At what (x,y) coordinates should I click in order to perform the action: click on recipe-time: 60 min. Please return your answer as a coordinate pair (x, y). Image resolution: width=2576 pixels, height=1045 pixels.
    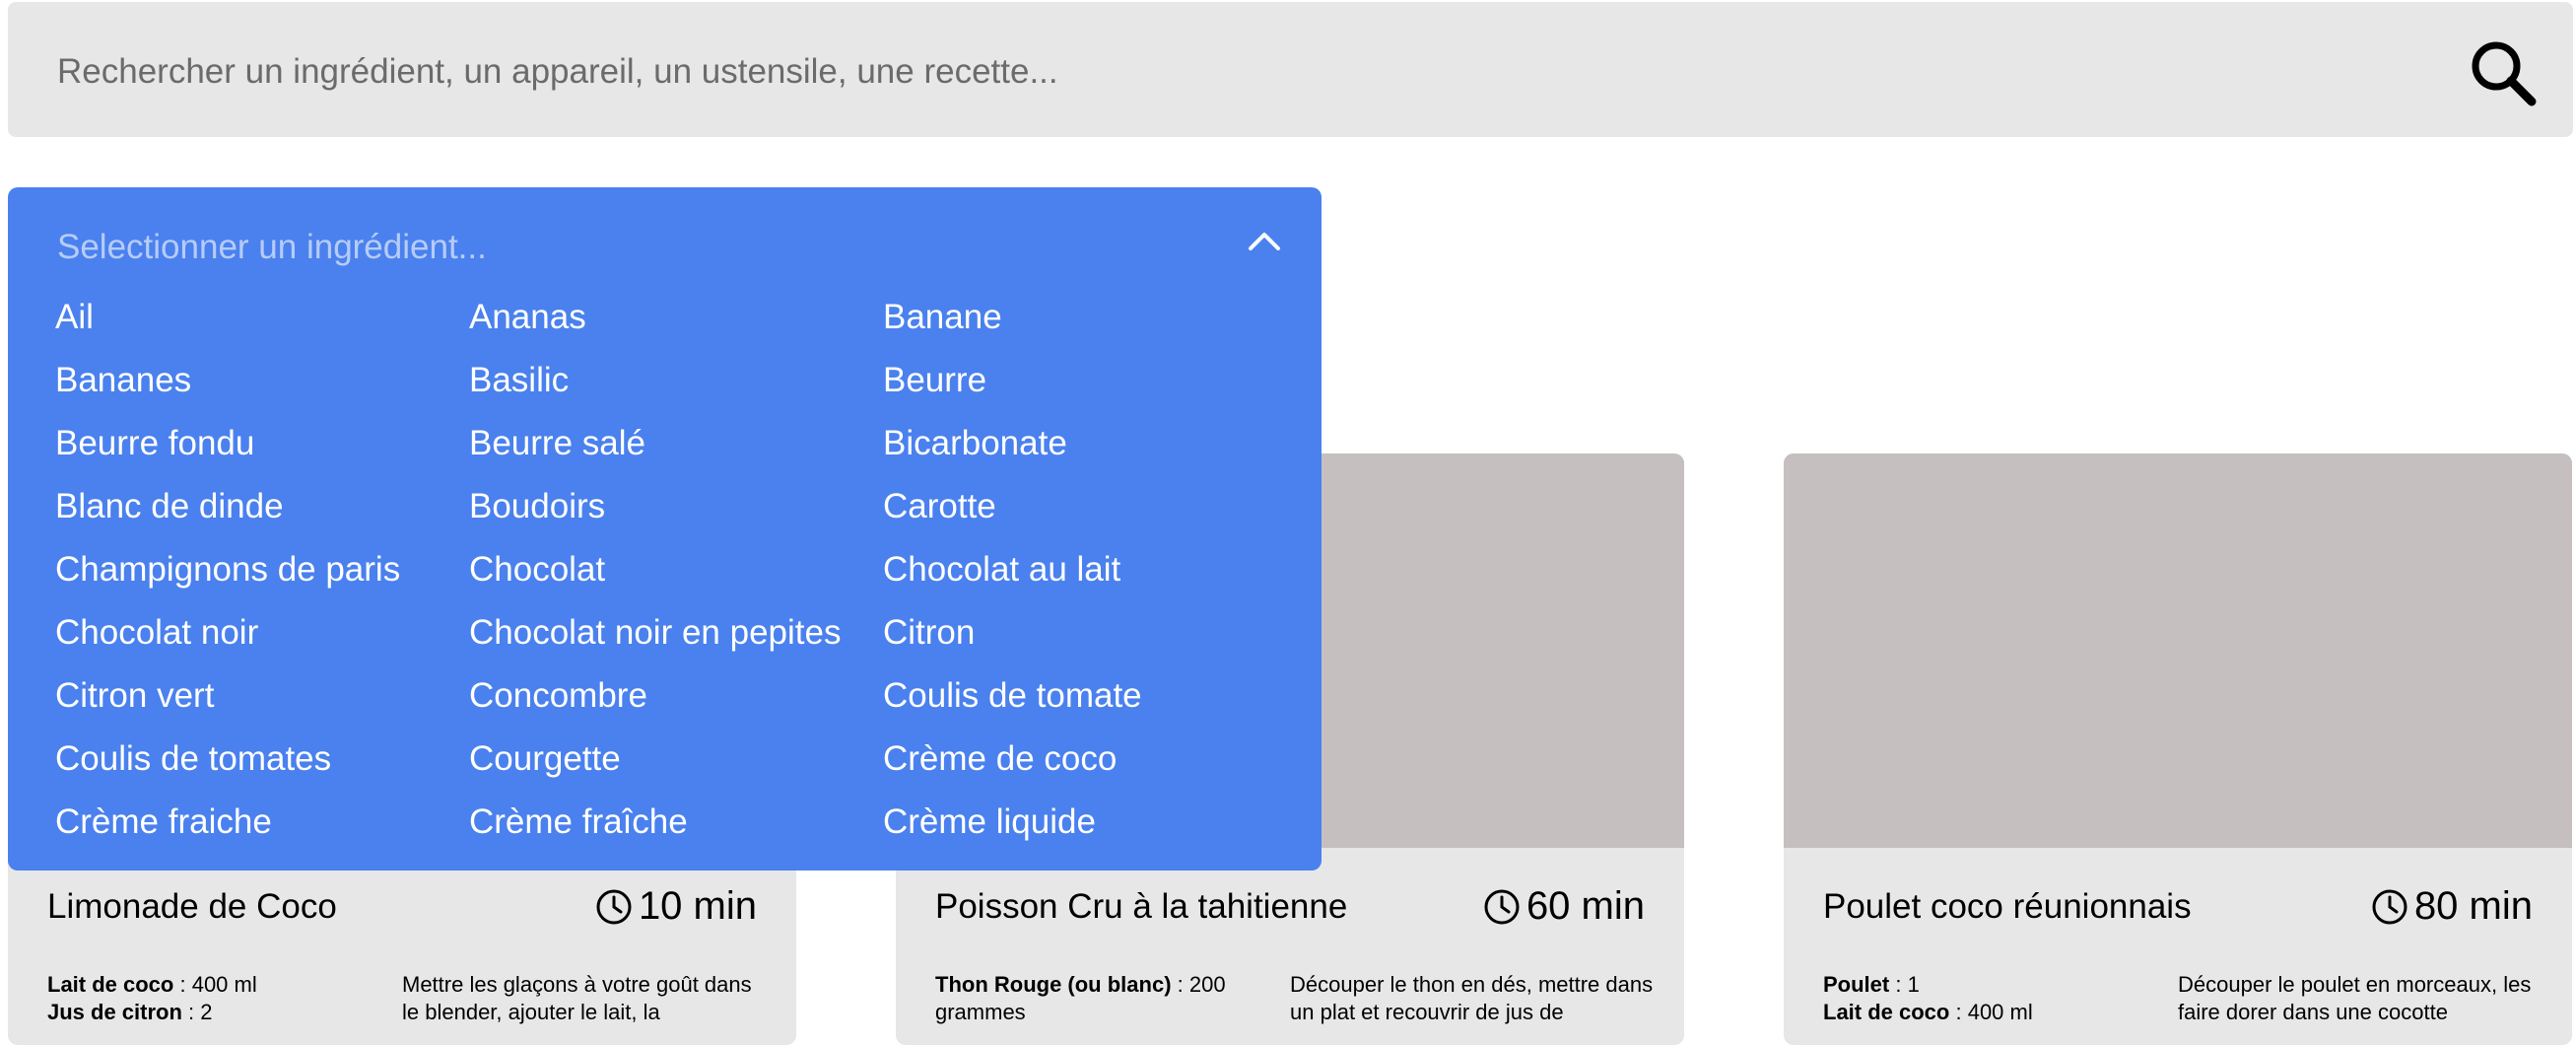
    Looking at the image, I should click on (1564, 906).